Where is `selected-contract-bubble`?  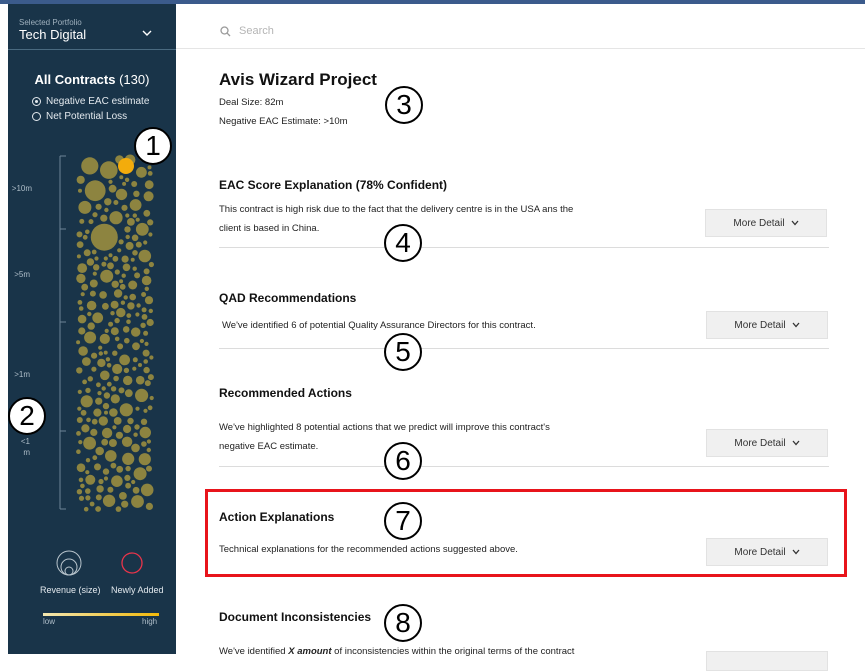
selected-contract-bubble is located at coordinates (126, 166).